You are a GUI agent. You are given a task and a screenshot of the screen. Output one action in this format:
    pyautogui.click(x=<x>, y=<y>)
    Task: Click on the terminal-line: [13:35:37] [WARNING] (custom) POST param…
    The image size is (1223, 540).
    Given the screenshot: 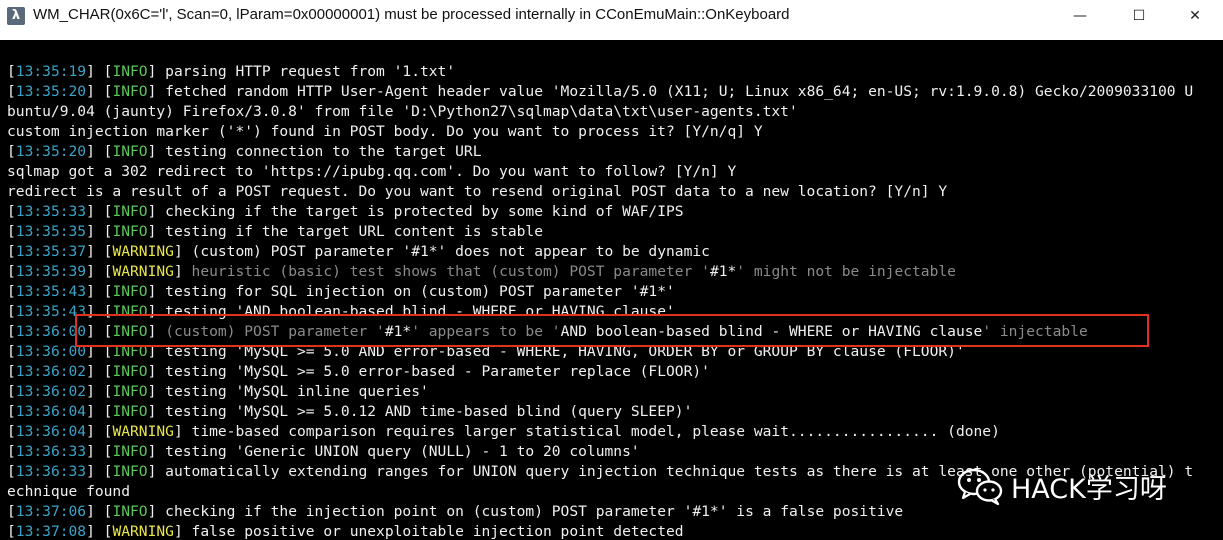 What is the action you would take?
    pyautogui.click(x=358, y=252)
    